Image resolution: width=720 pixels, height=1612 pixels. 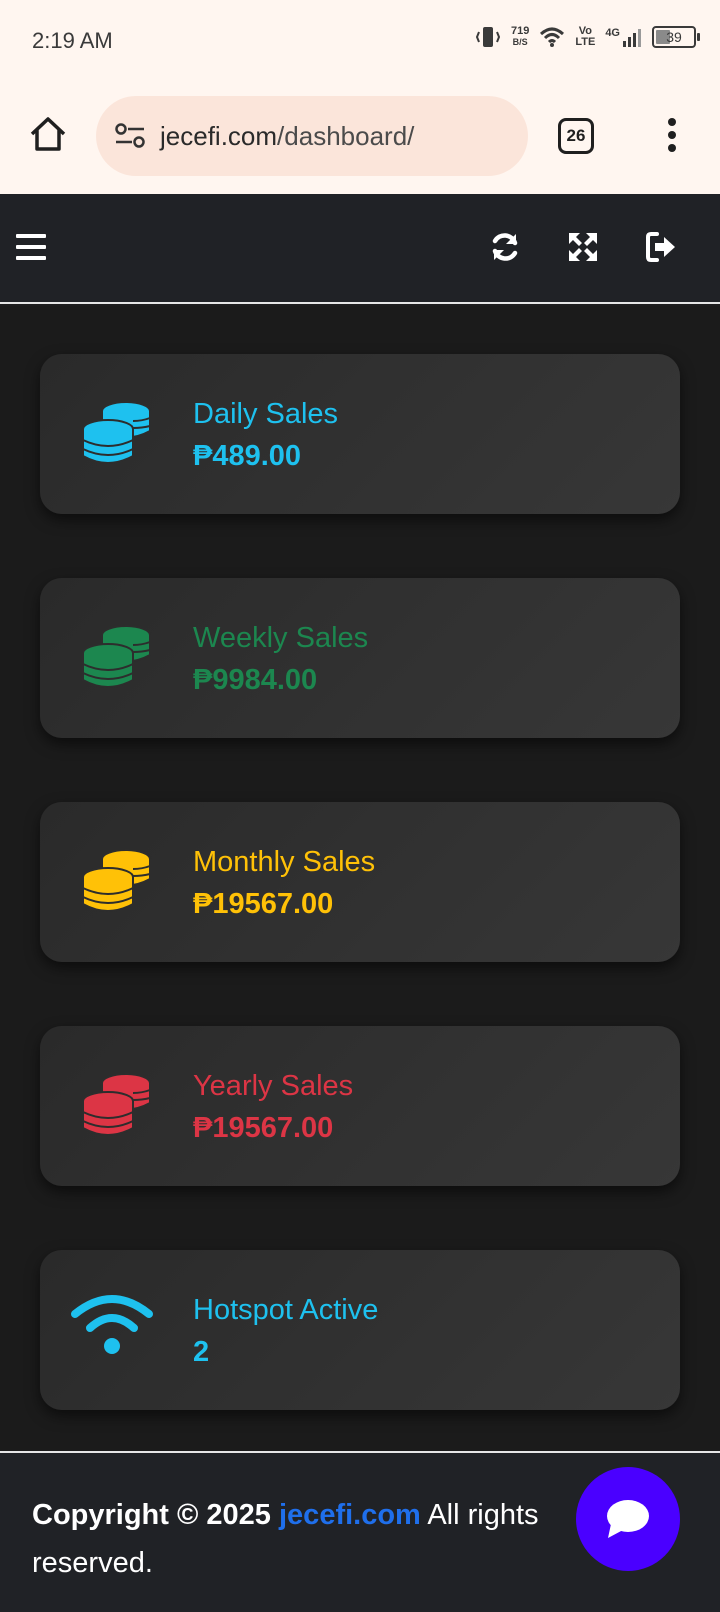 I want to click on browser-toolbar: jecefi.com/dashboard/ 26, so click(x=360, y=138).